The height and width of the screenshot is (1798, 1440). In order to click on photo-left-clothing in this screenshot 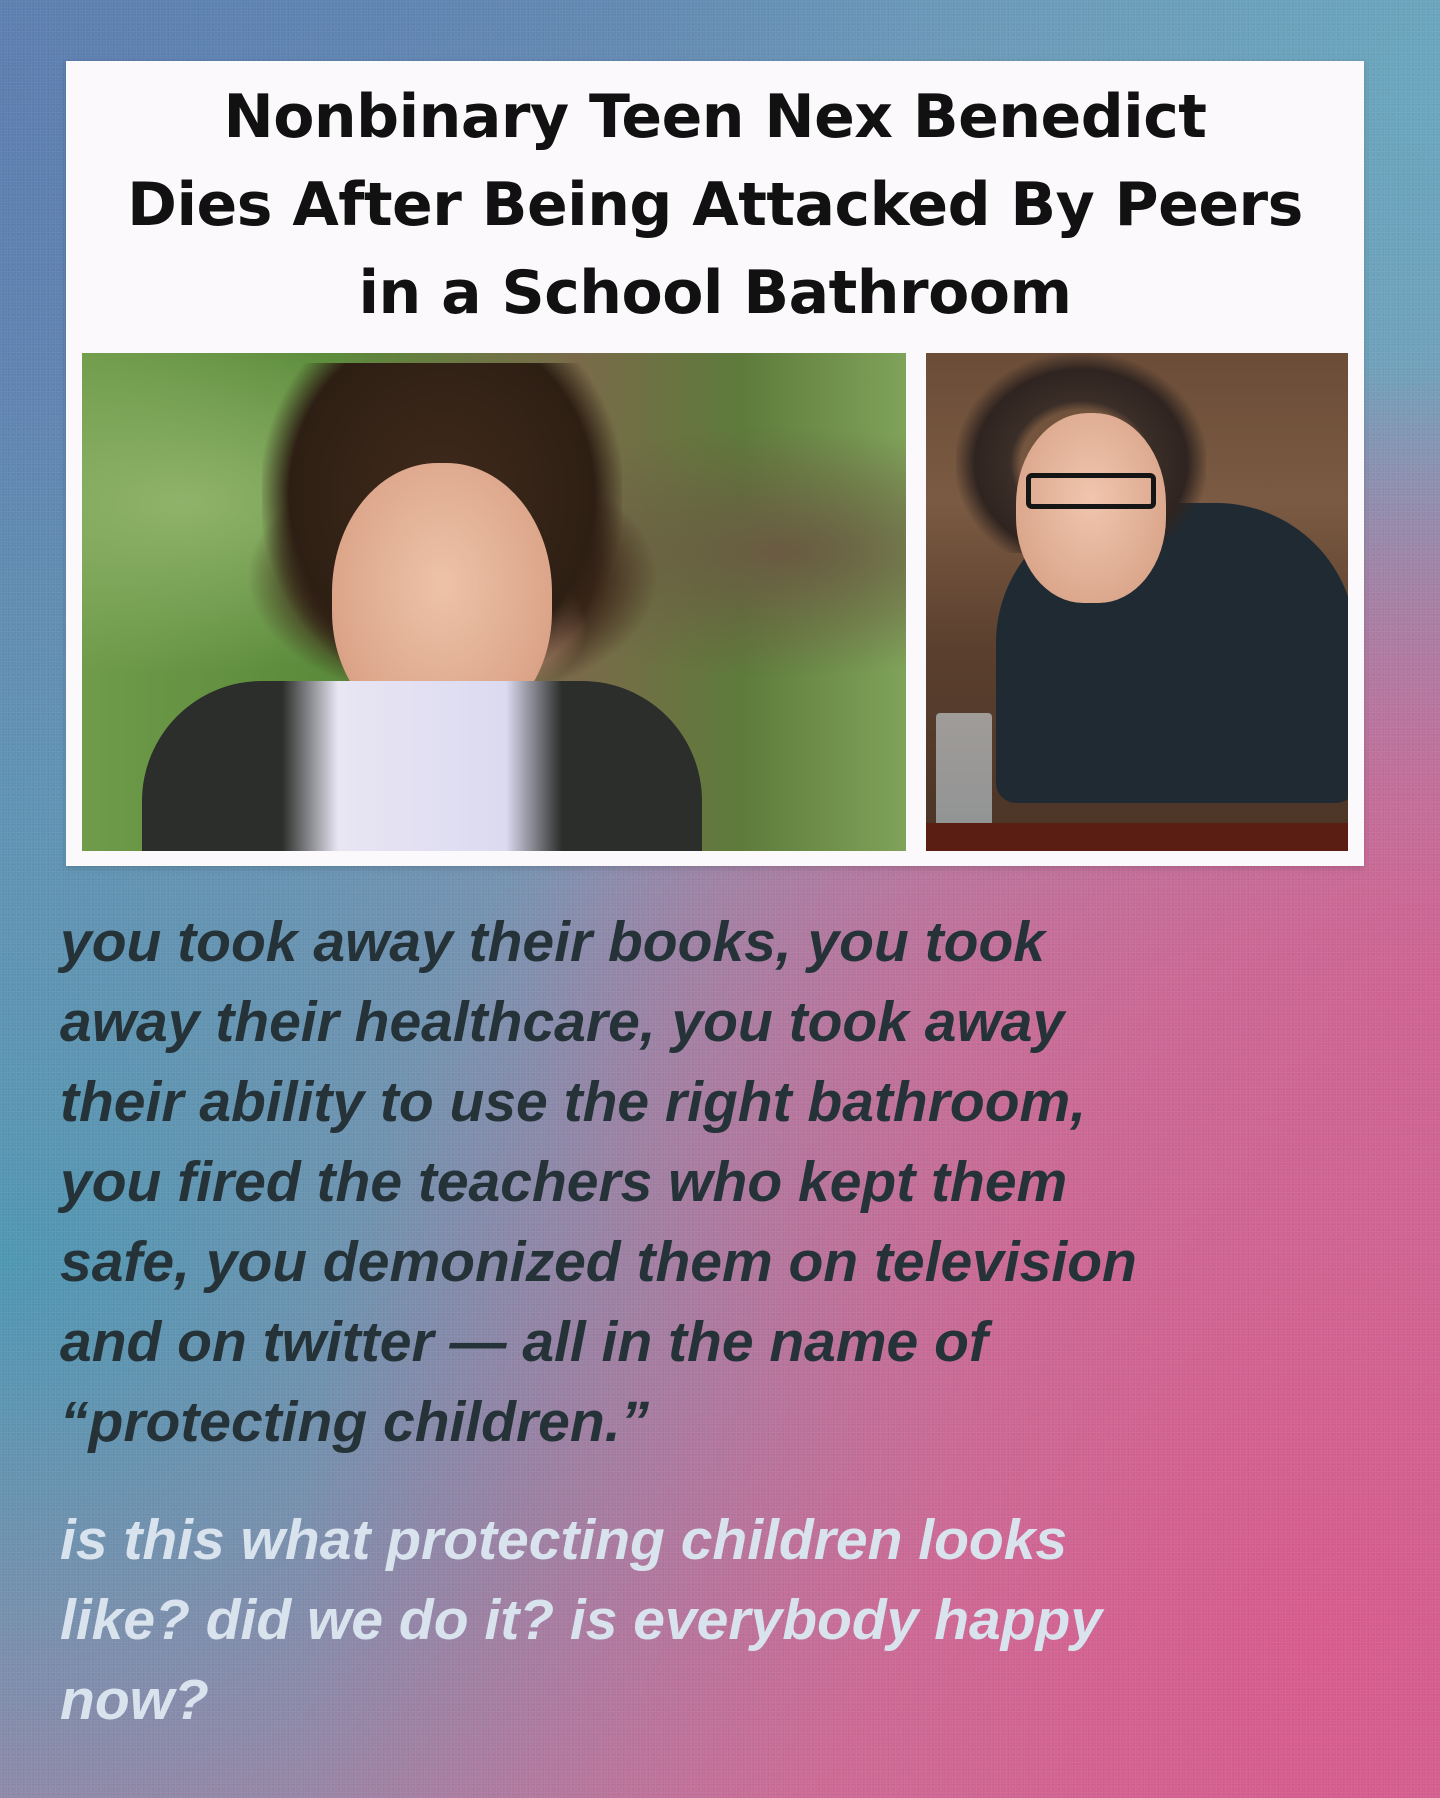, I will do `click(422, 766)`.